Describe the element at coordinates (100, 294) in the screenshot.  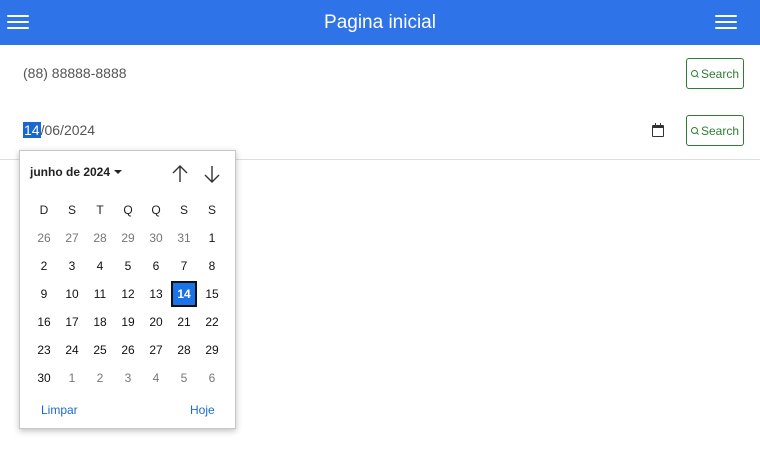
I see `calendar-day: 11` at that location.